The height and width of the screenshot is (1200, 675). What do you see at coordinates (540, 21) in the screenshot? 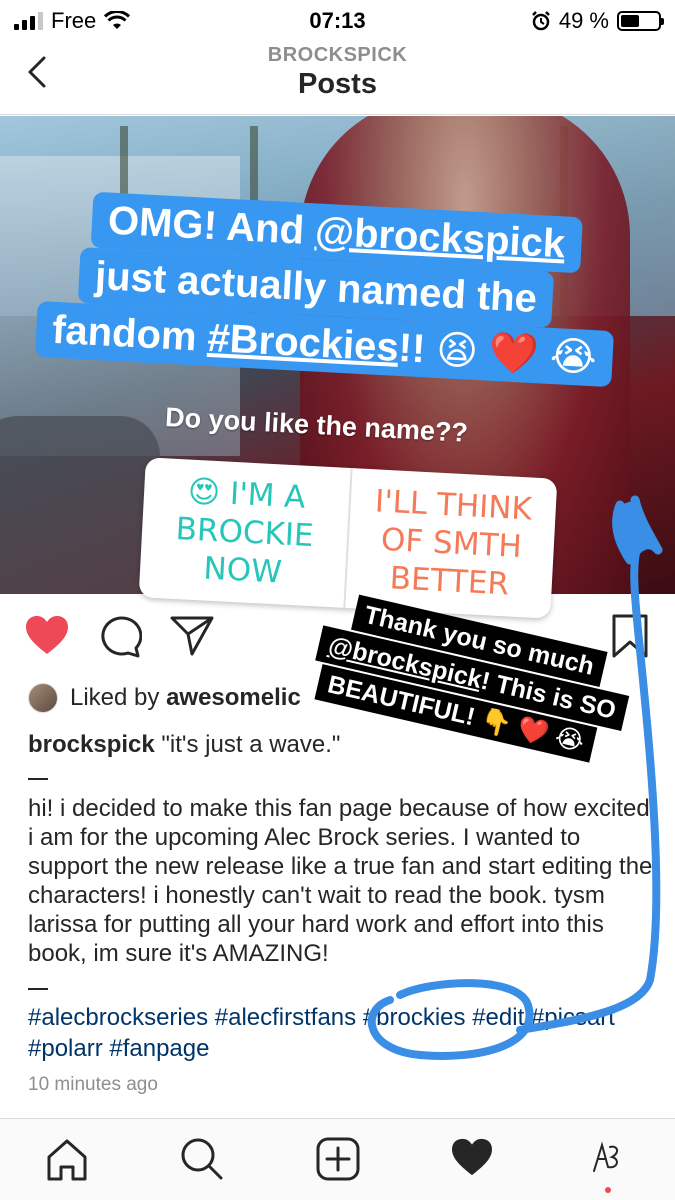
I see `alarm-icon` at bounding box center [540, 21].